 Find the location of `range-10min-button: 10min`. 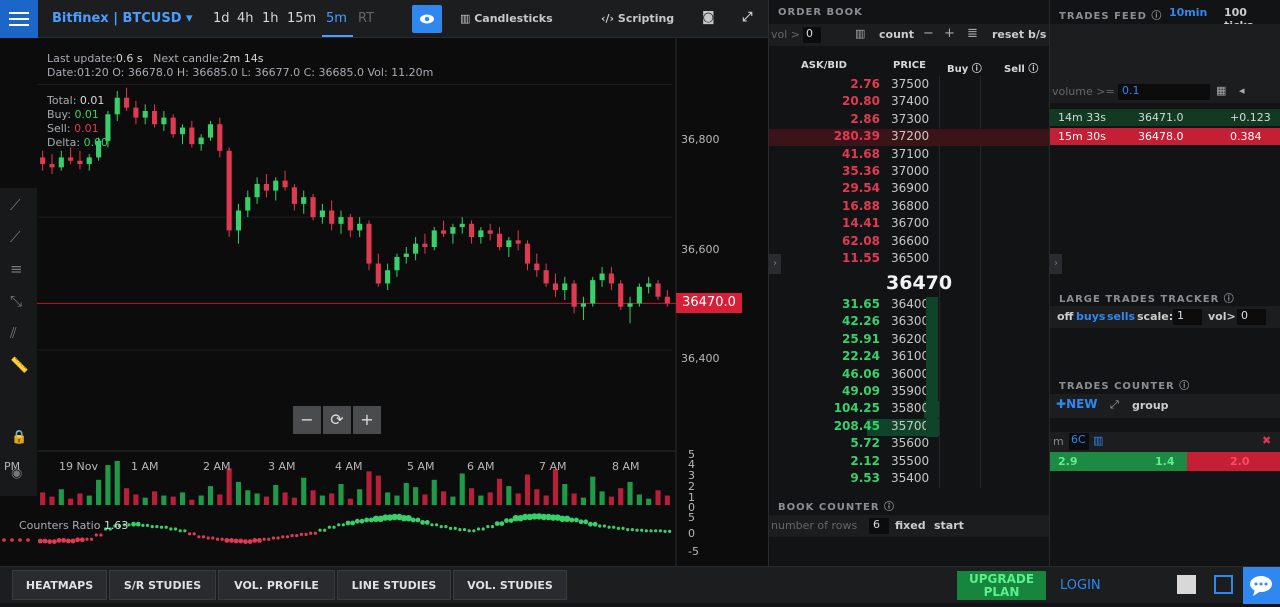

range-10min-button: 10min is located at coordinates (1188, 12).